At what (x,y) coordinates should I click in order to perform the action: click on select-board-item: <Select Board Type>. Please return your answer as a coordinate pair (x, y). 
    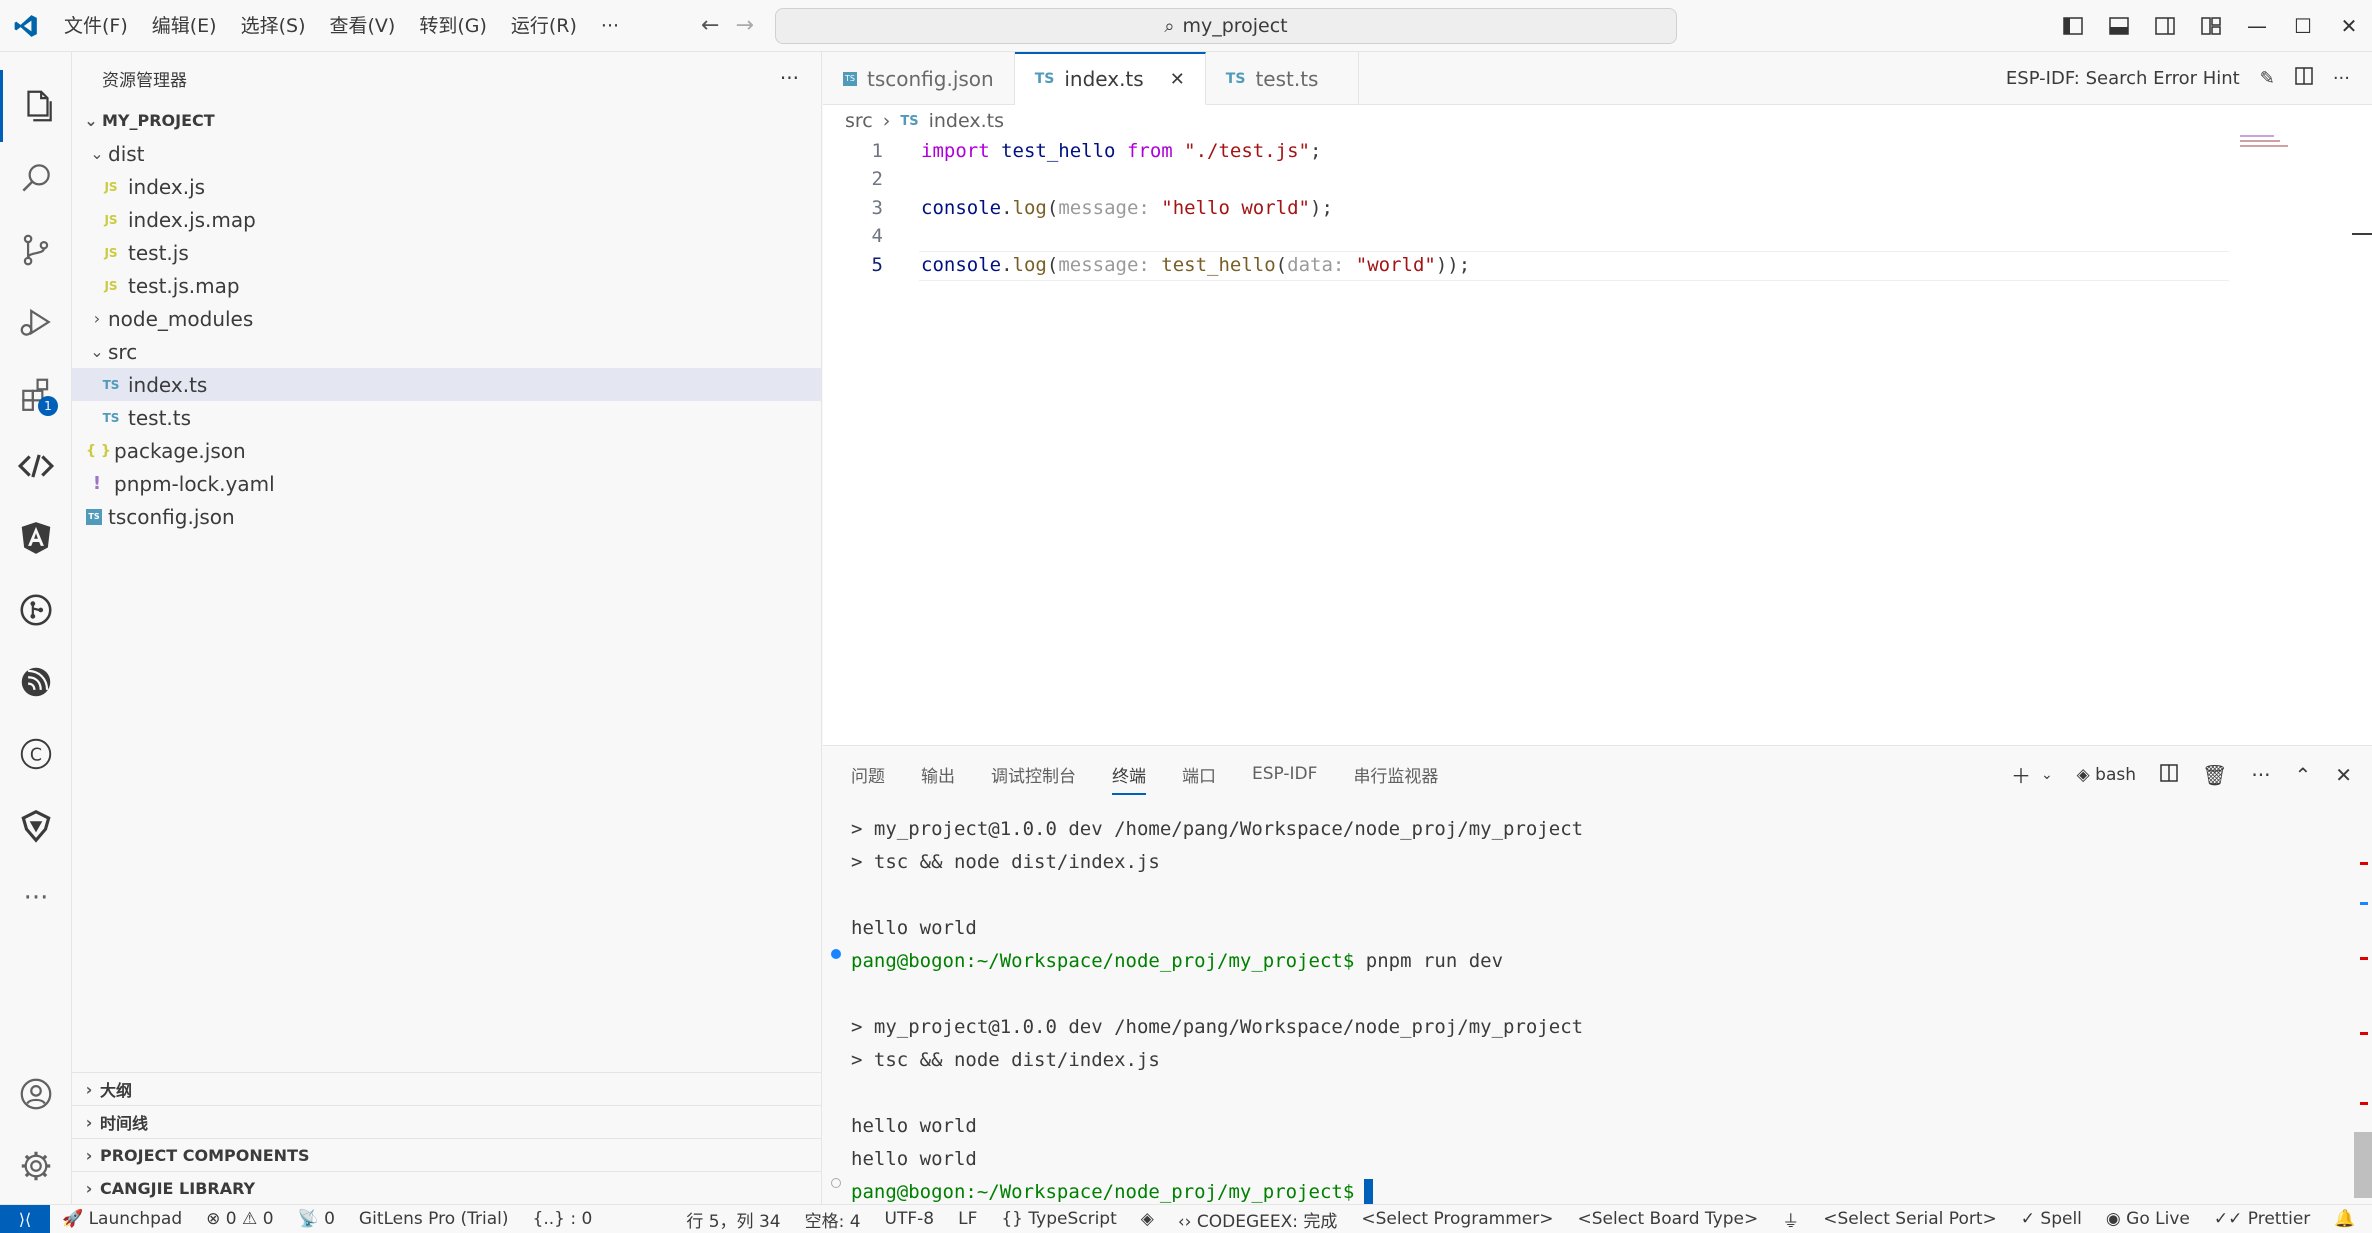
    Looking at the image, I should click on (1667, 1219).